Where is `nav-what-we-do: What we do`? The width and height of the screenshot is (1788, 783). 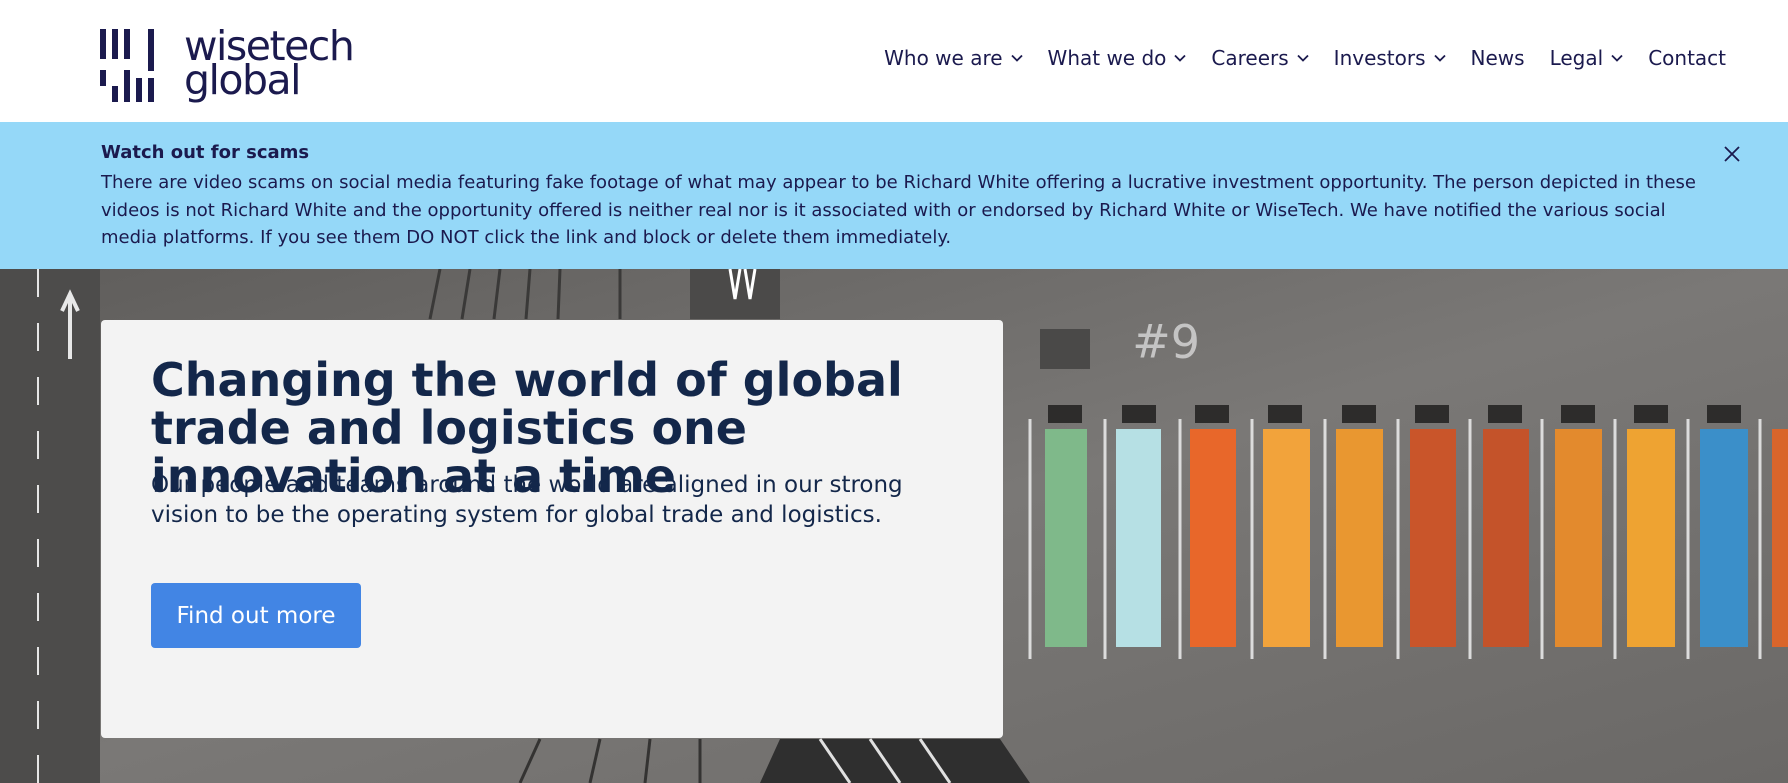
nav-what-we-do: What we do is located at coordinates (1117, 58).